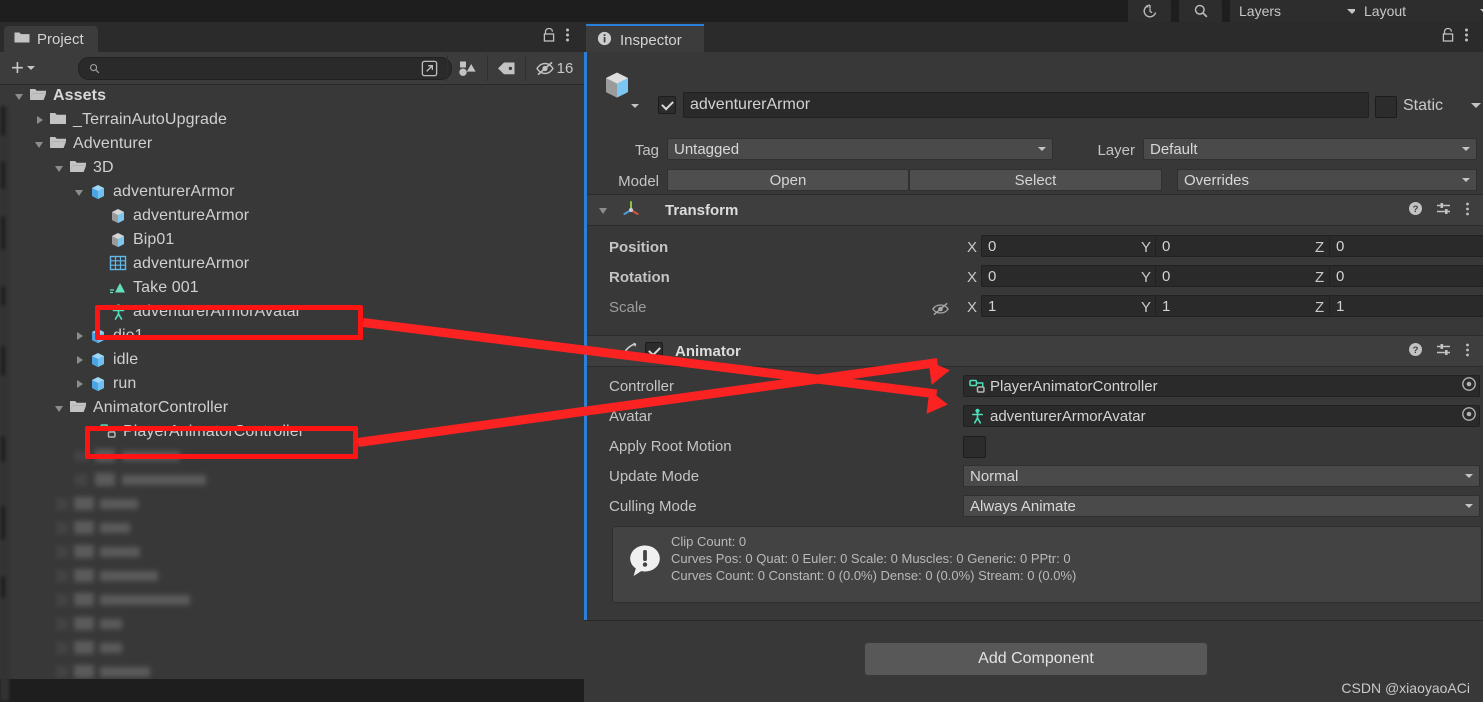  Describe the element at coordinates (292, 408) in the screenshot. I see `tree-item-animatorcontroller-folder: AnimatorController` at that location.